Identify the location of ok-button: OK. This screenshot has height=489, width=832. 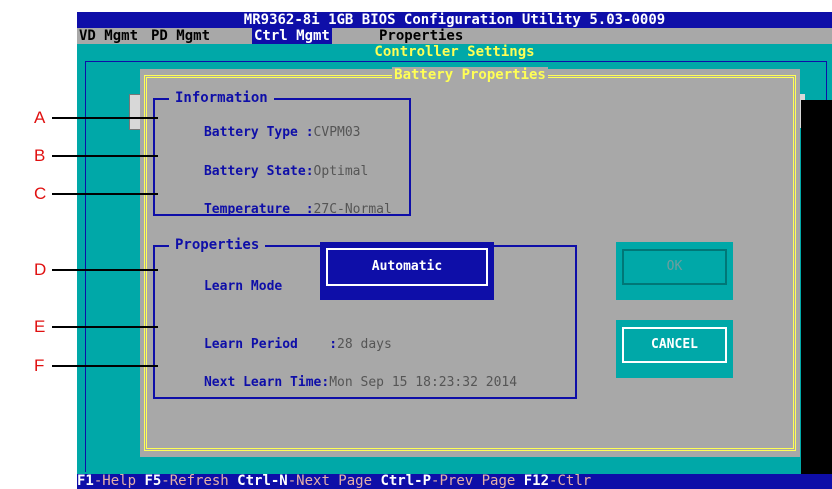
(674, 271).